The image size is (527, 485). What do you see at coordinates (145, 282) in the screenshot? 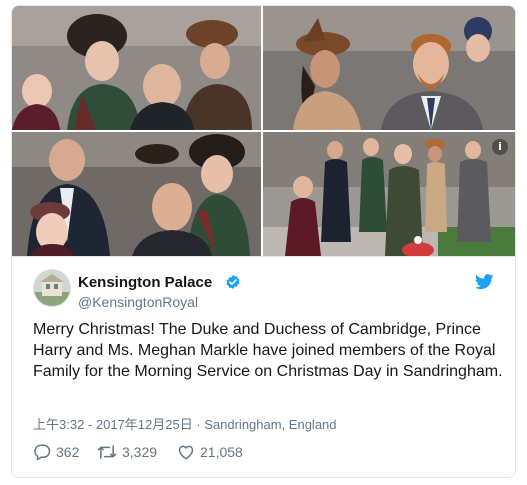
I see `display-name: Kensington Palace` at bounding box center [145, 282].